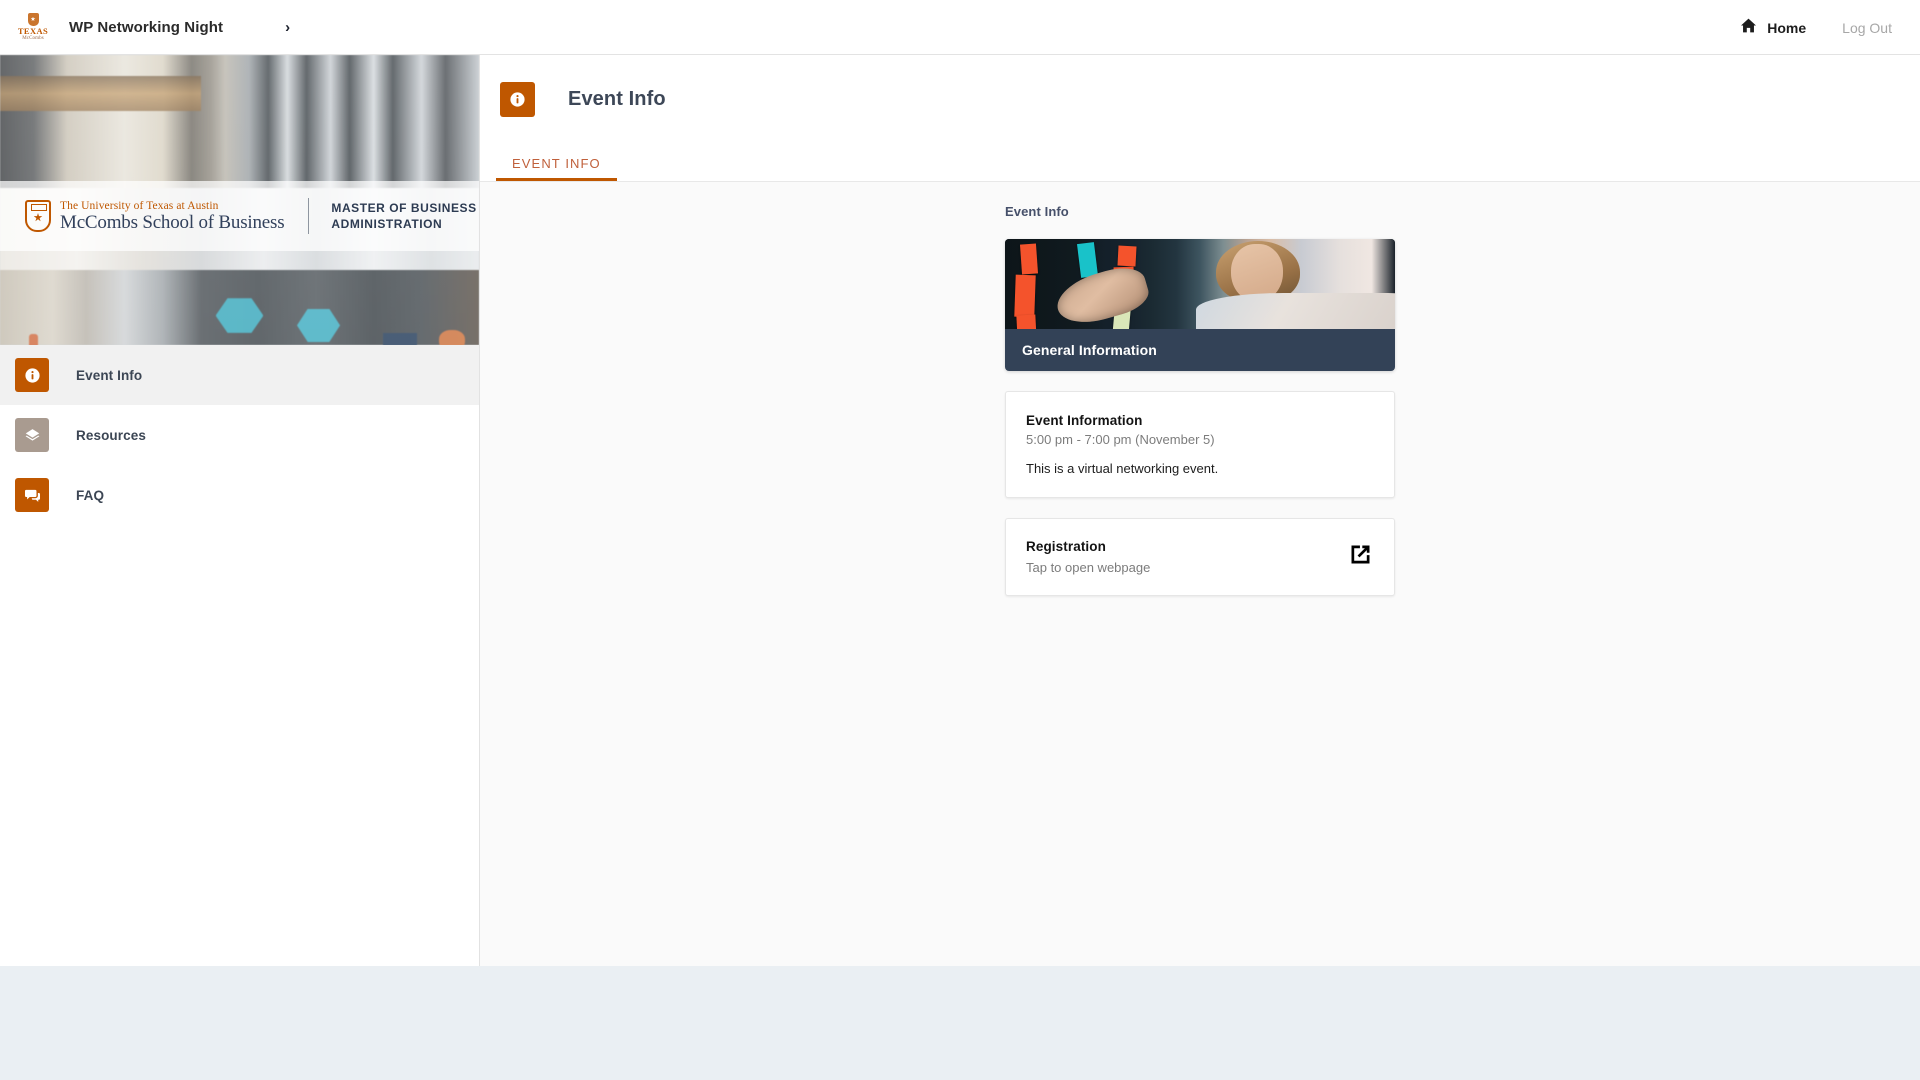 The image size is (1920, 1080). Describe the element at coordinates (403, 216) in the screenshot. I see `program-name: MASTER OF BUSINESS ADMINISTRATION` at that location.